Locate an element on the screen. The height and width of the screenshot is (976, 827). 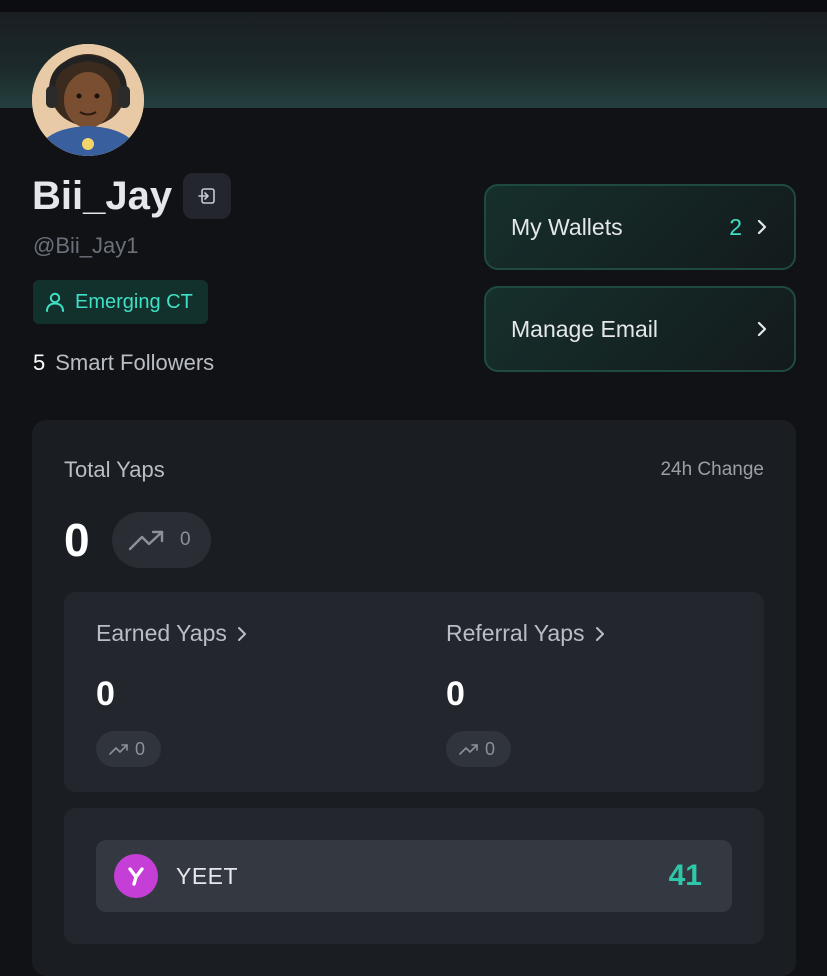
logout-button is located at coordinates (207, 196).